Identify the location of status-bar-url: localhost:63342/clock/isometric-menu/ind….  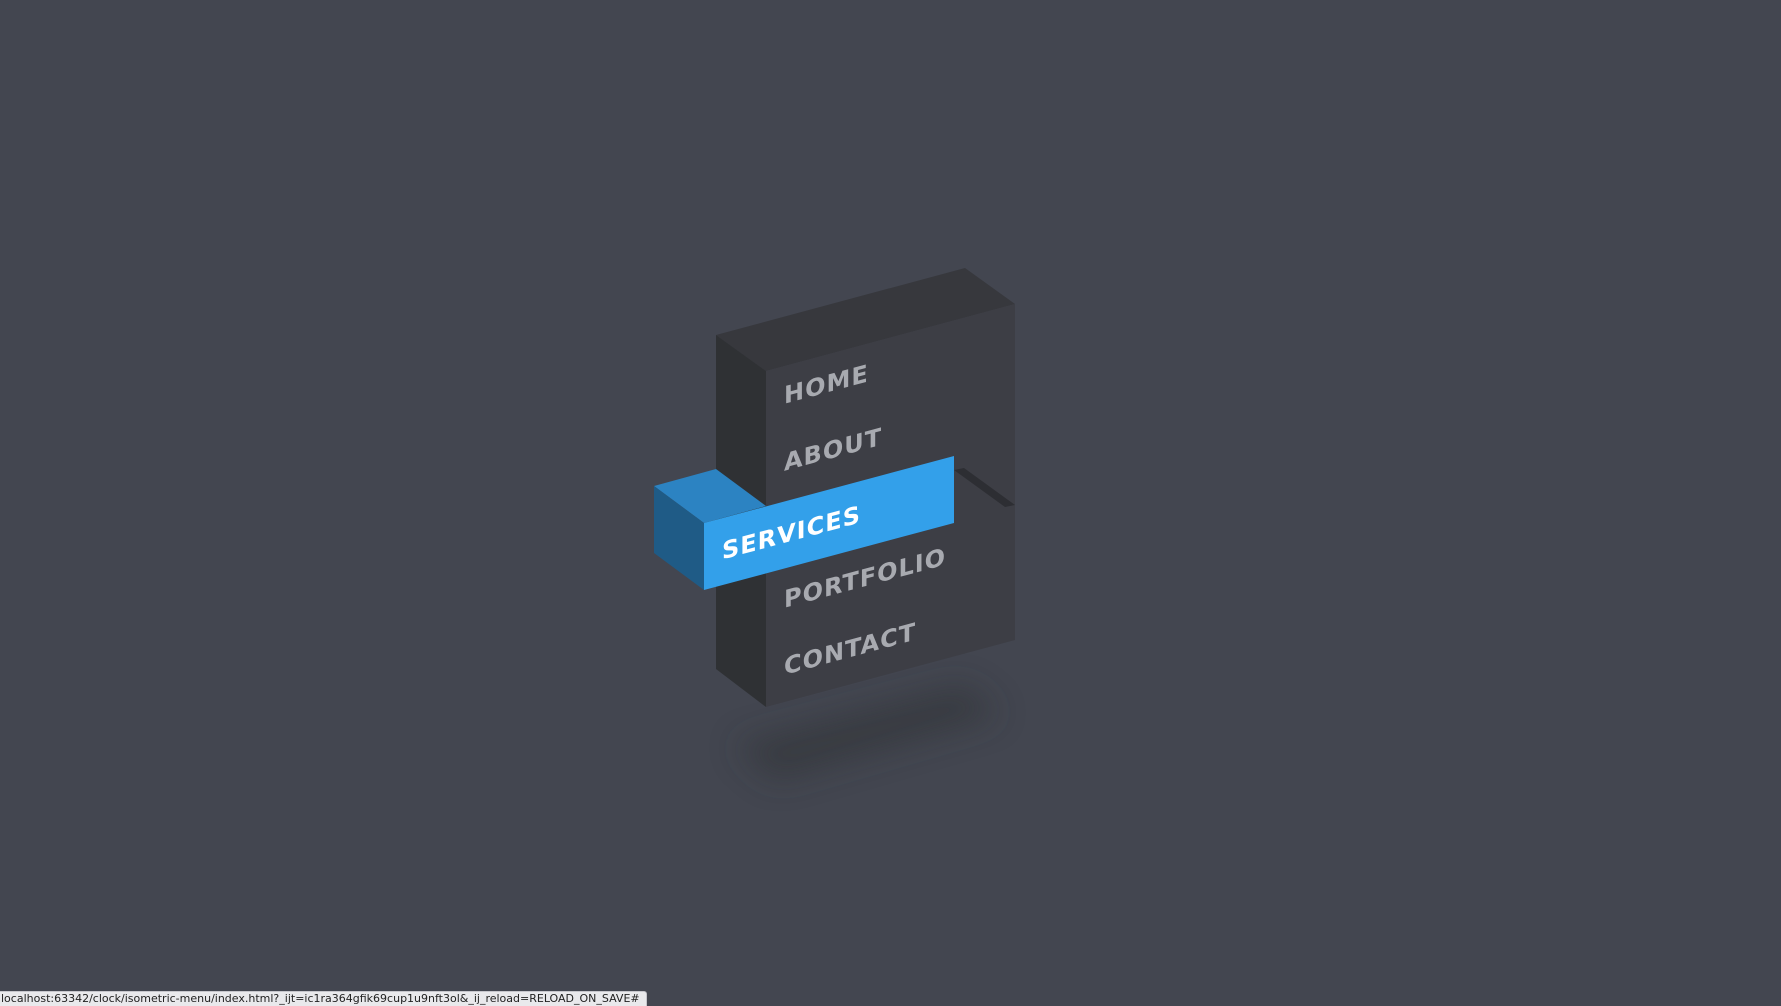
(323, 998).